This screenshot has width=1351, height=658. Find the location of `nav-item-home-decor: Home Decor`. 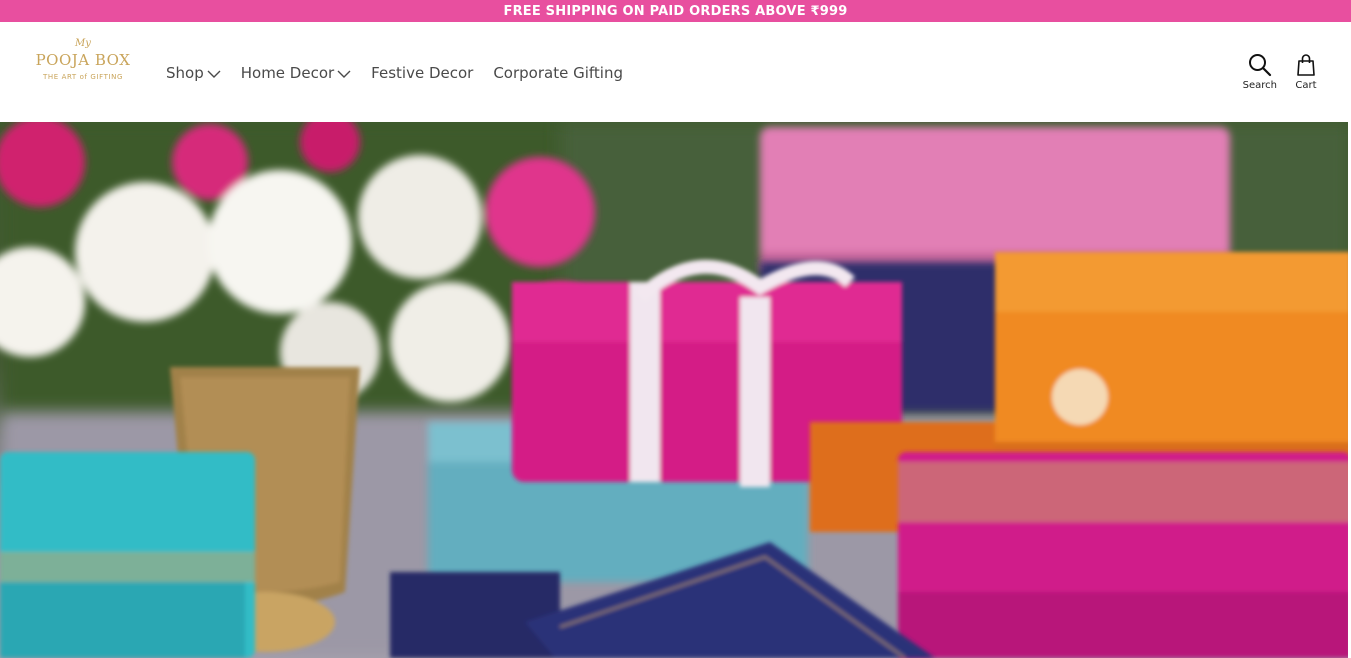

nav-item-home-decor: Home Decor is located at coordinates (296, 73).